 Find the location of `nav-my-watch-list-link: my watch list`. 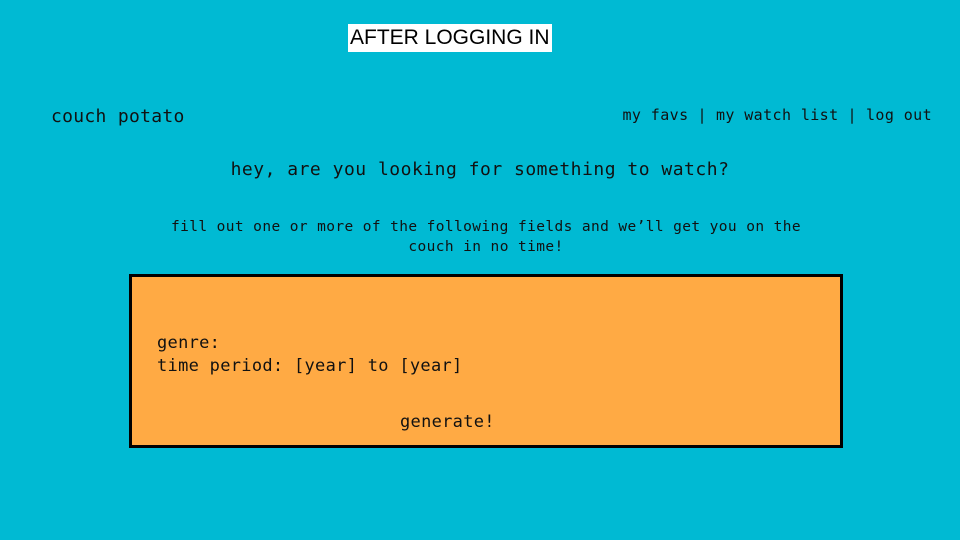

nav-my-watch-list-link: my watch list is located at coordinates (777, 115).